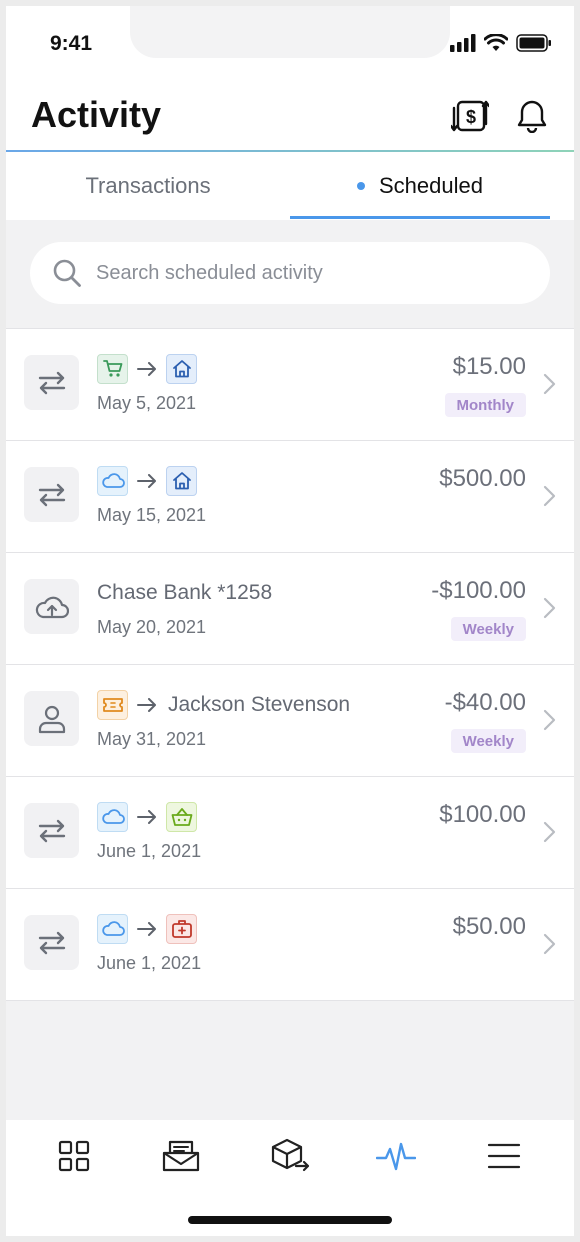 This screenshot has width=580, height=1242. What do you see at coordinates (152, 515) in the screenshot?
I see `row-date: May 15, 2021` at bounding box center [152, 515].